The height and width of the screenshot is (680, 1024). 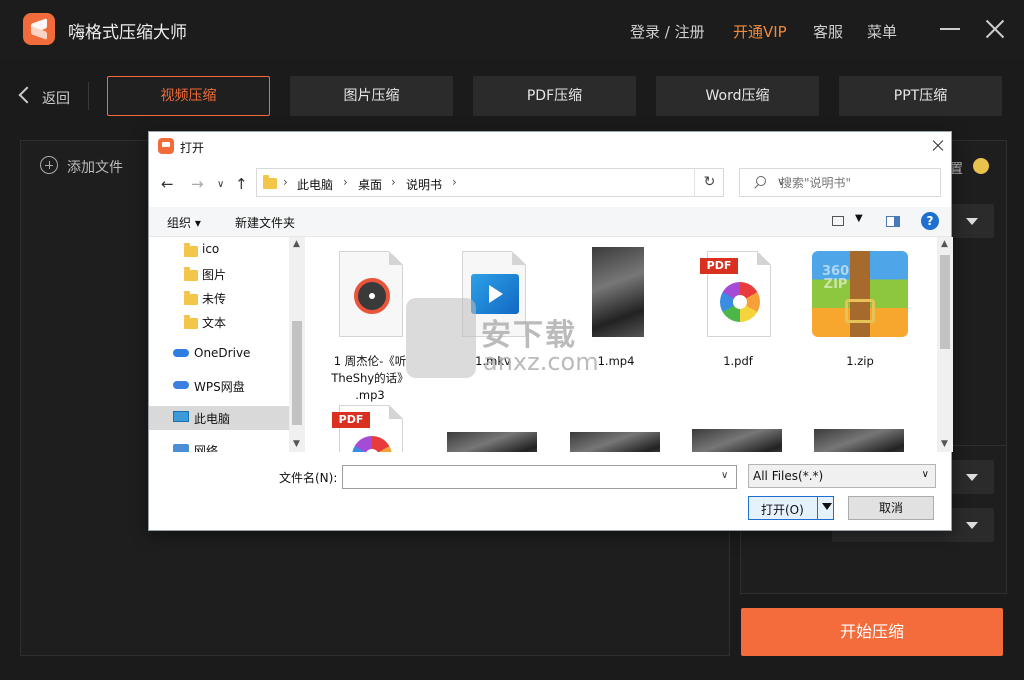 What do you see at coordinates (181, 448) in the screenshot?
I see `network-icon` at bounding box center [181, 448].